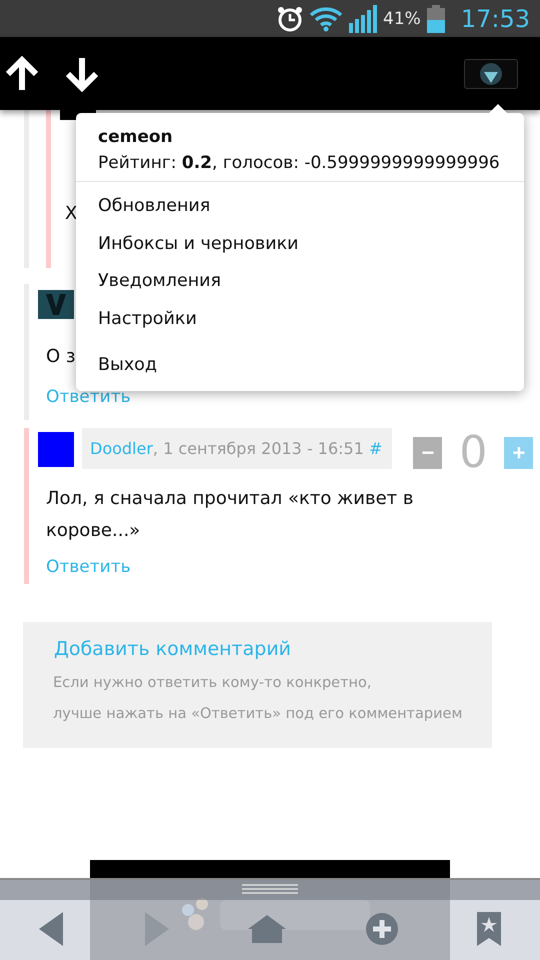 This screenshot has width=540, height=960. I want to click on permalink: #, so click(375, 448).